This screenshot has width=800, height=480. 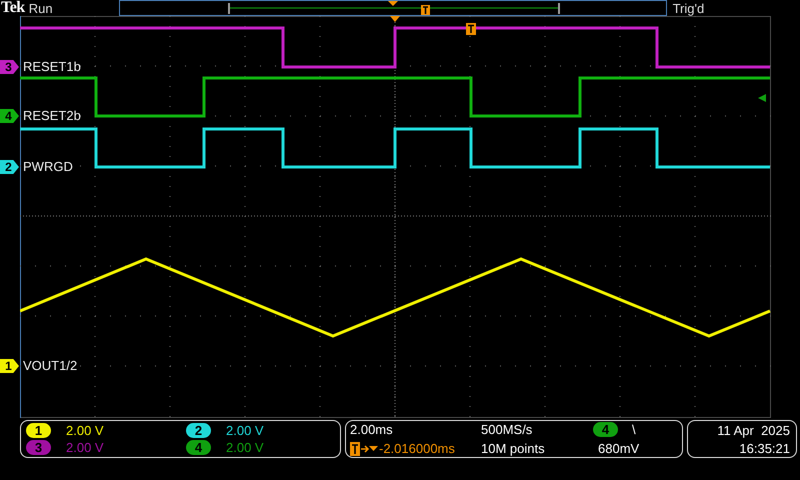 I want to click on time-per-div: 2.00ms, so click(x=372, y=429).